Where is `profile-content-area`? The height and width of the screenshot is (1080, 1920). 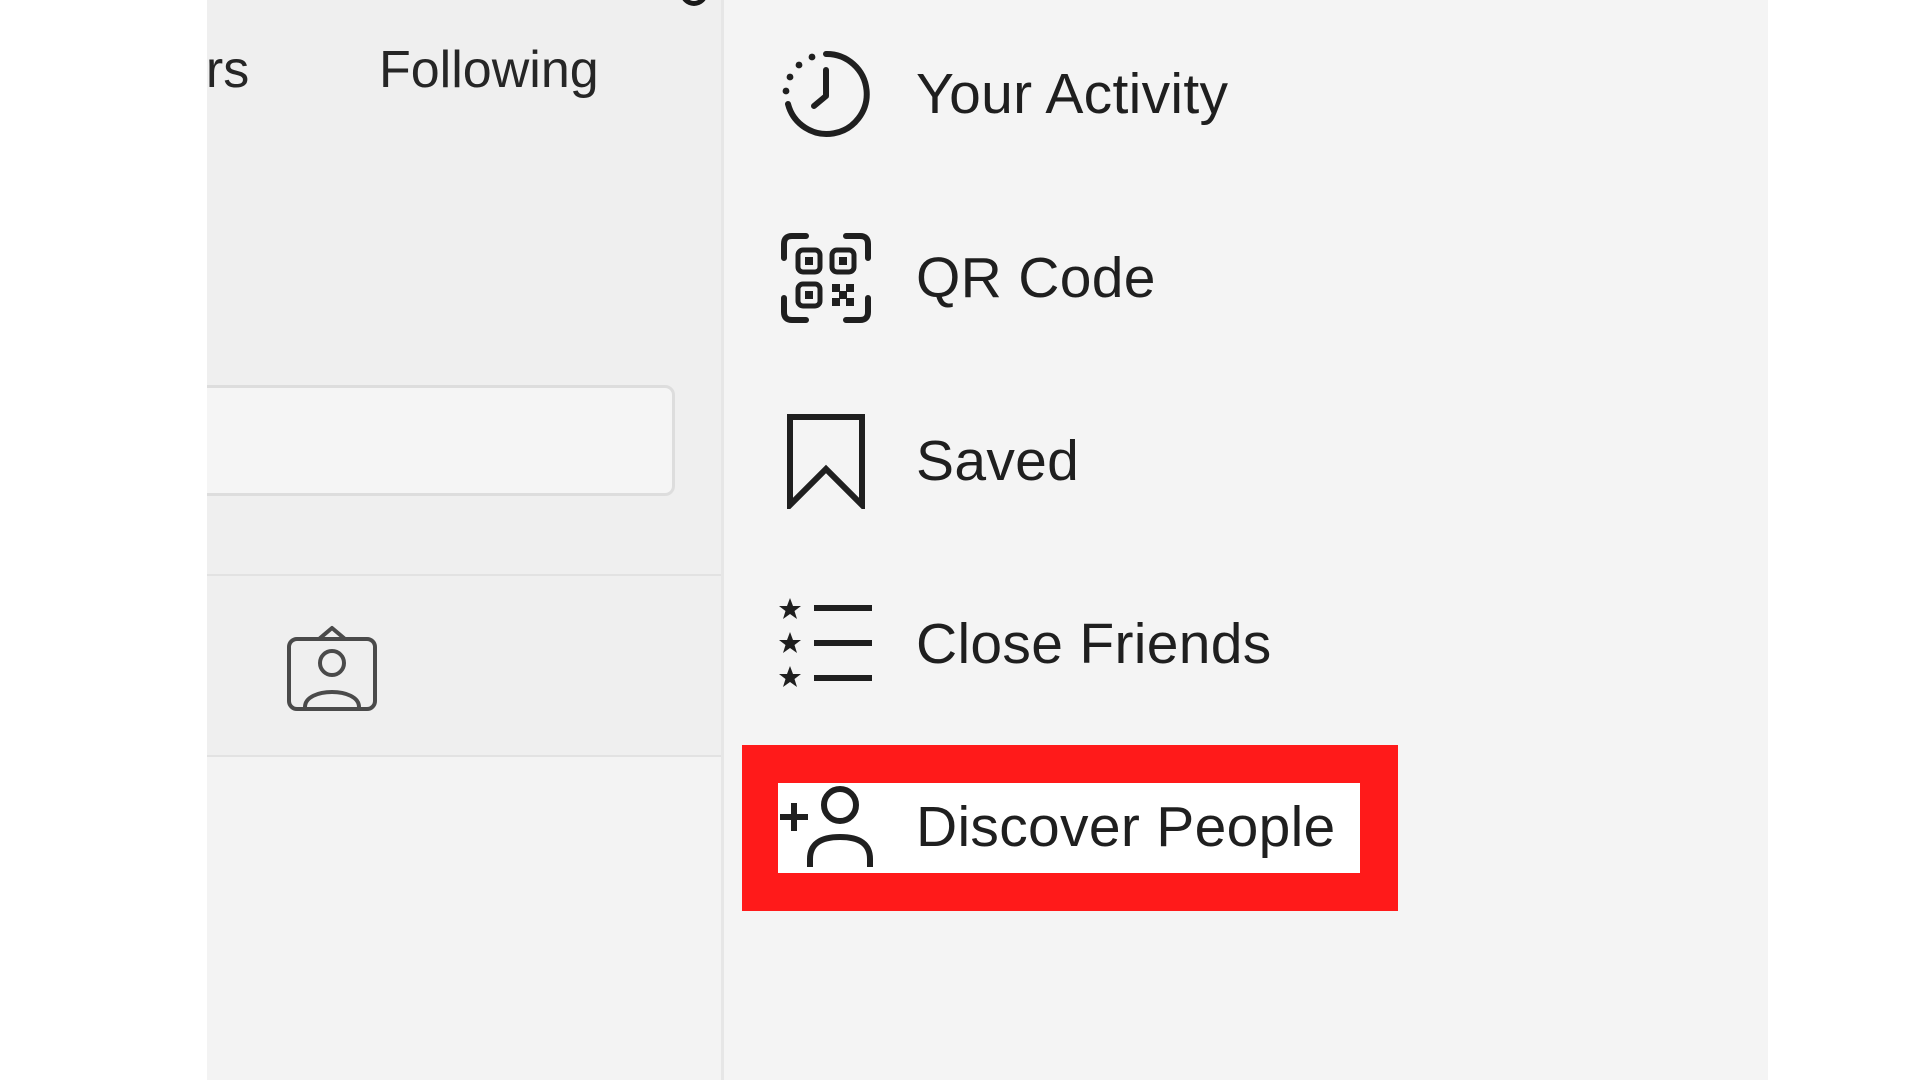 profile-content-area is located at coordinates (464, 918).